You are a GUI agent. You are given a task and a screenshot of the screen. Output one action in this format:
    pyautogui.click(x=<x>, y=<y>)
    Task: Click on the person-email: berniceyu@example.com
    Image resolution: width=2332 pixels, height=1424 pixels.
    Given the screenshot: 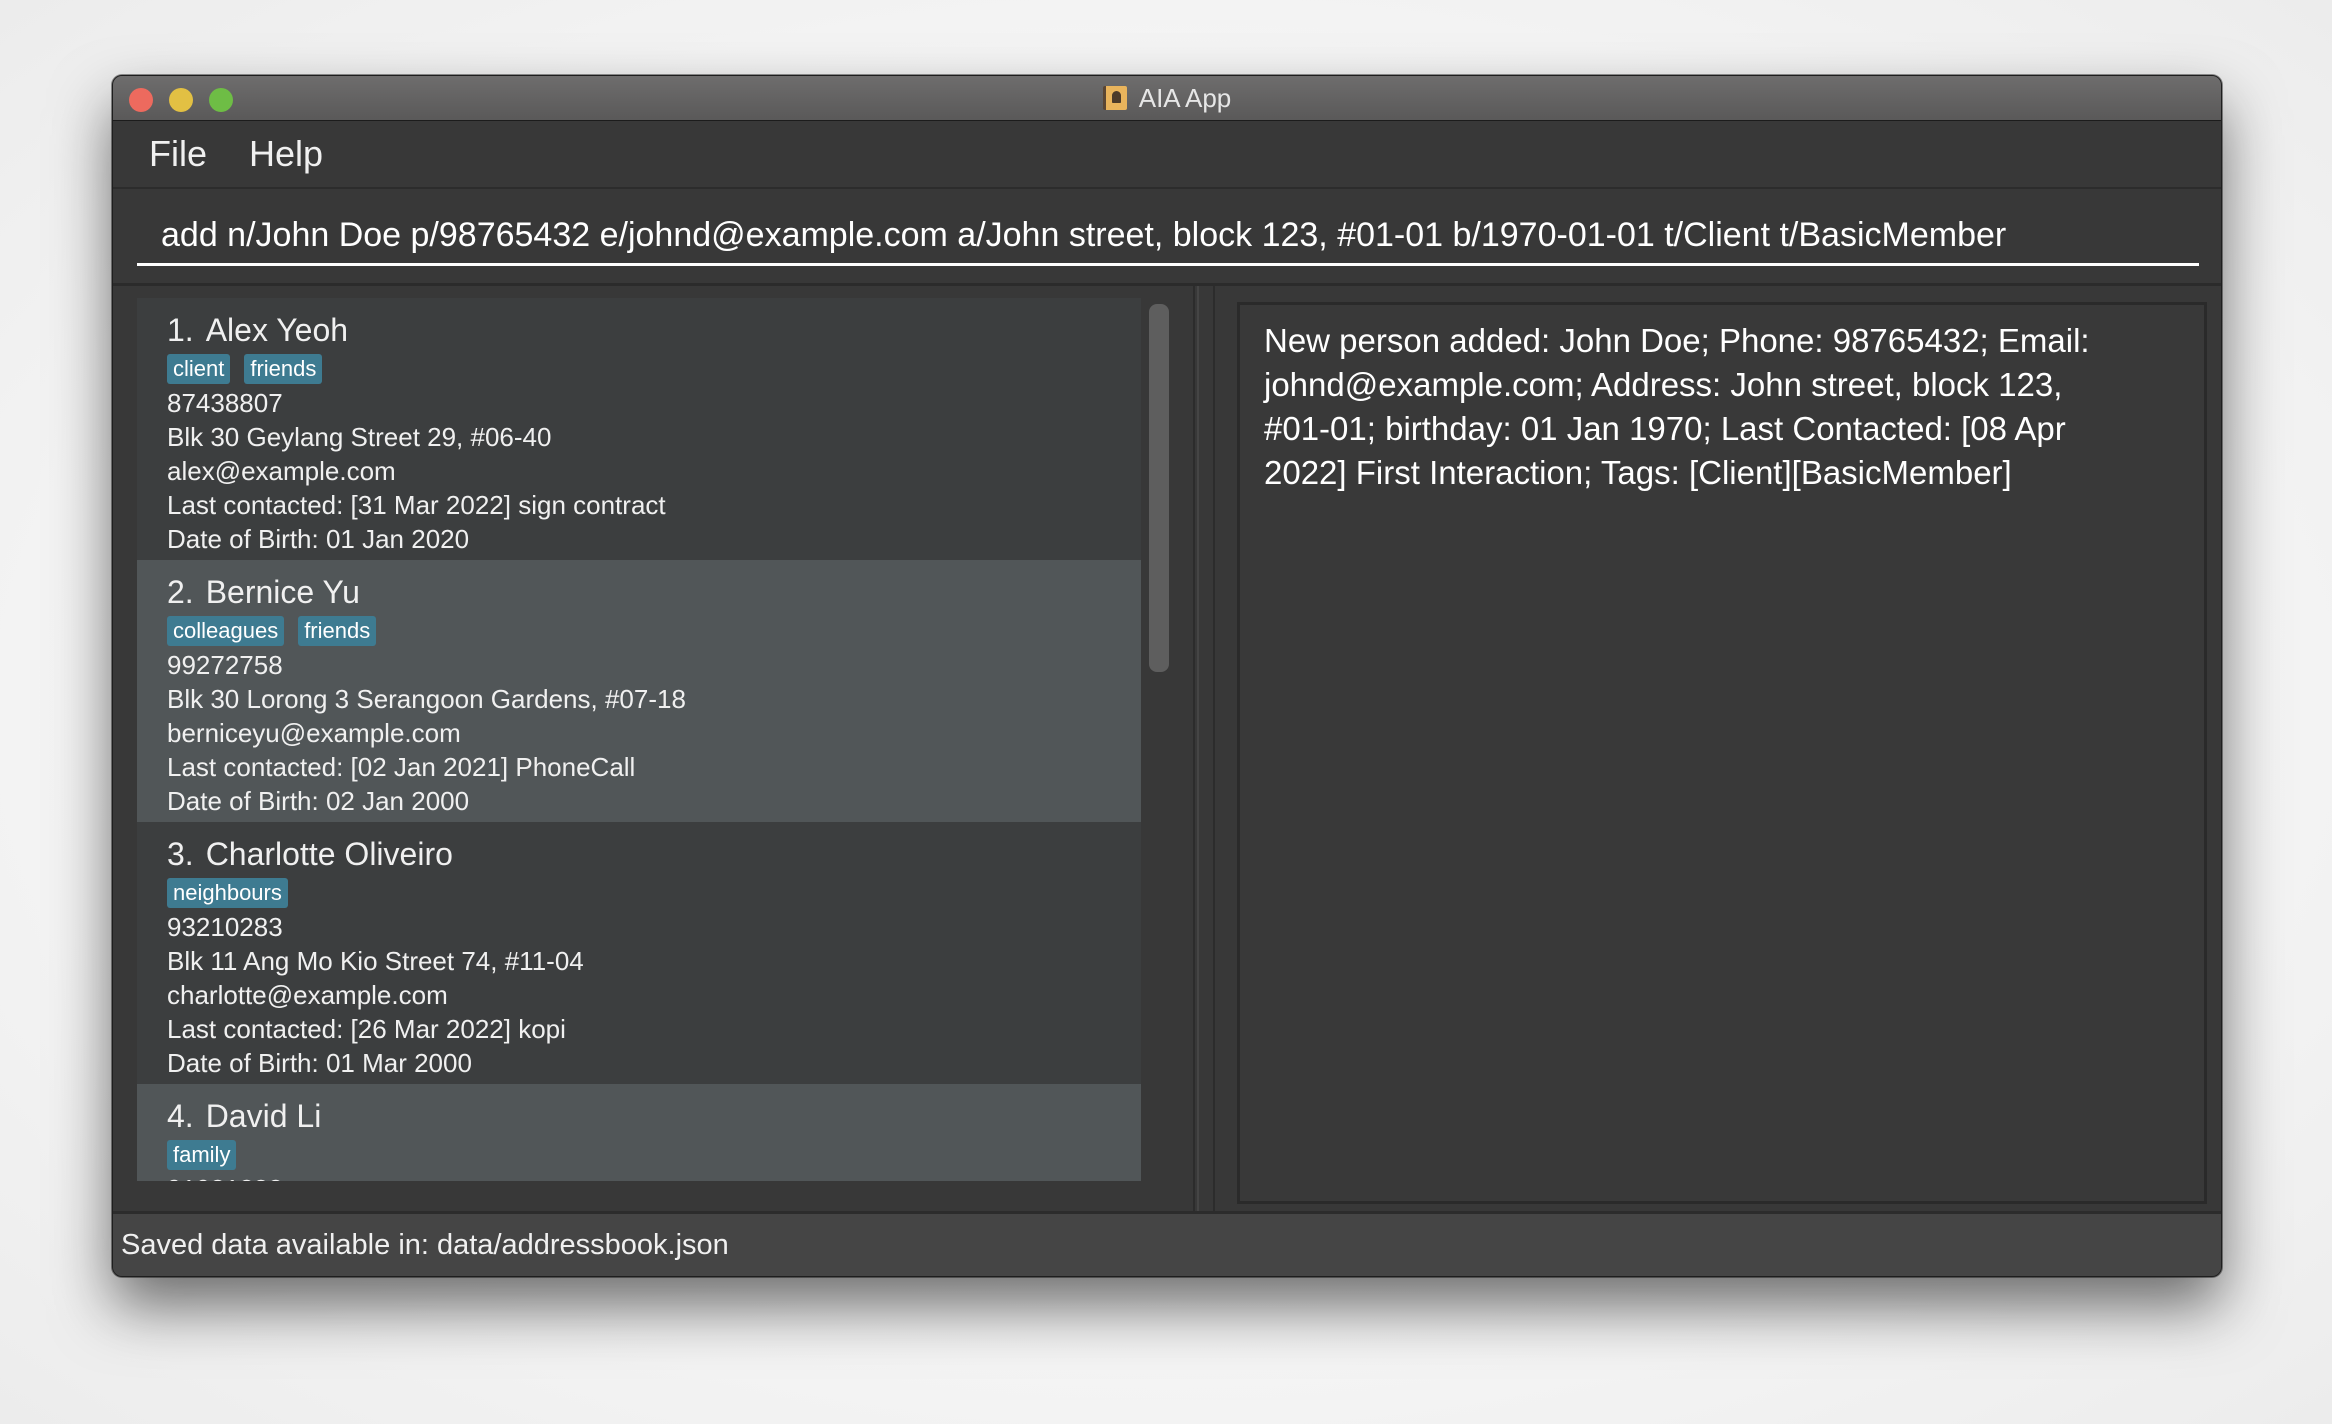 What is the action you would take?
    pyautogui.click(x=314, y=733)
    